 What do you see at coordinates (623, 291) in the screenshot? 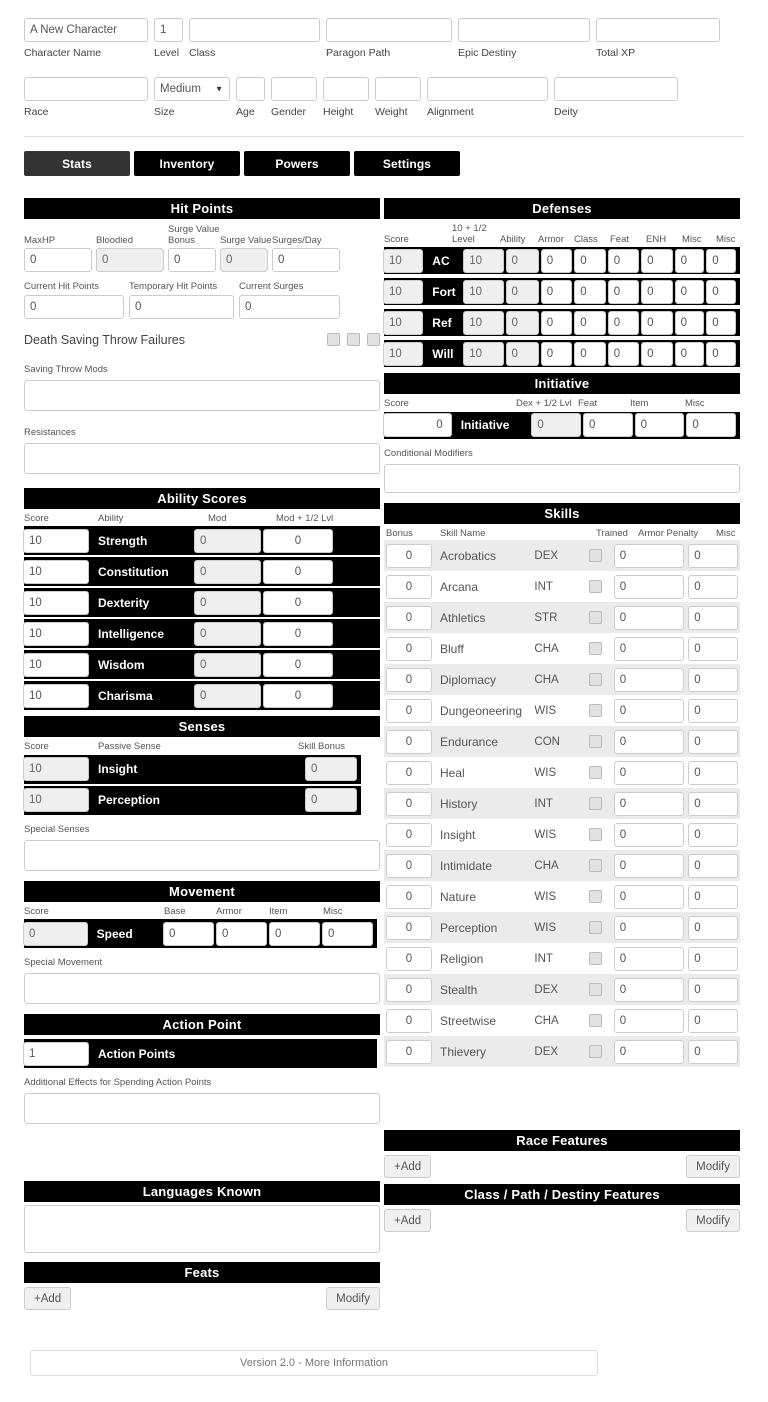
I see `defense-feat-fort: 0` at bounding box center [623, 291].